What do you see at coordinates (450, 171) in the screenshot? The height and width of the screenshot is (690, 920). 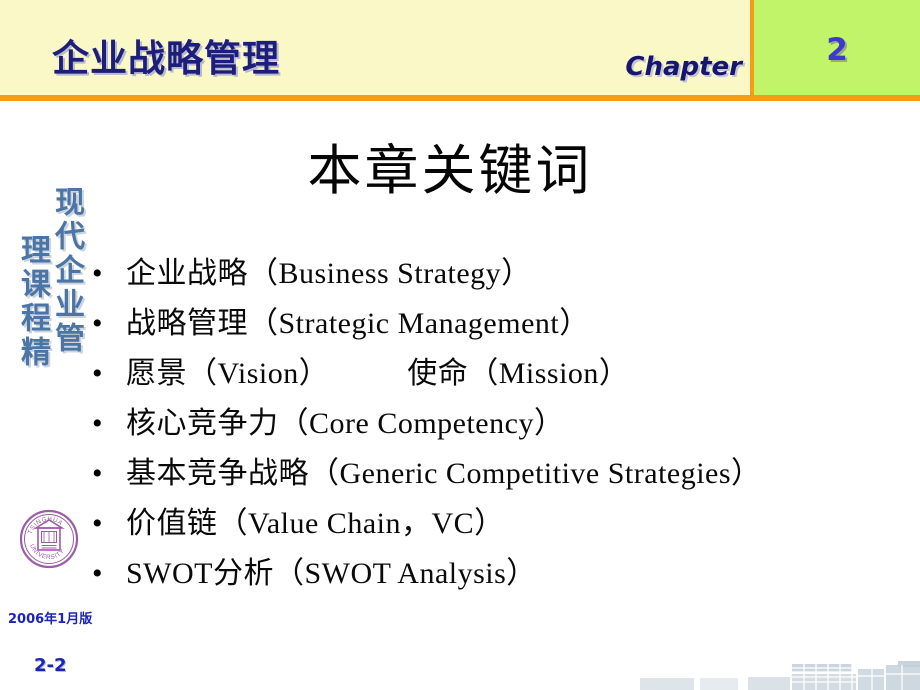 I see `page-title: 本章关键词` at bounding box center [450, 171].